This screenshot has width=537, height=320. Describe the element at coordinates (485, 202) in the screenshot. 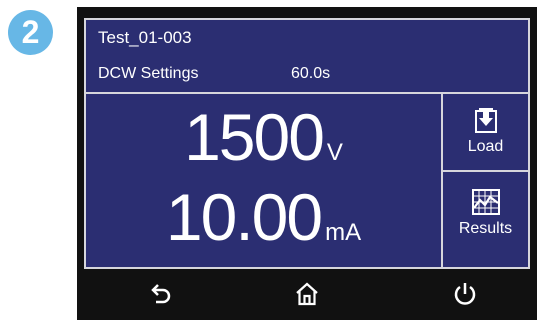

I see `results-graph-icon` at that location.